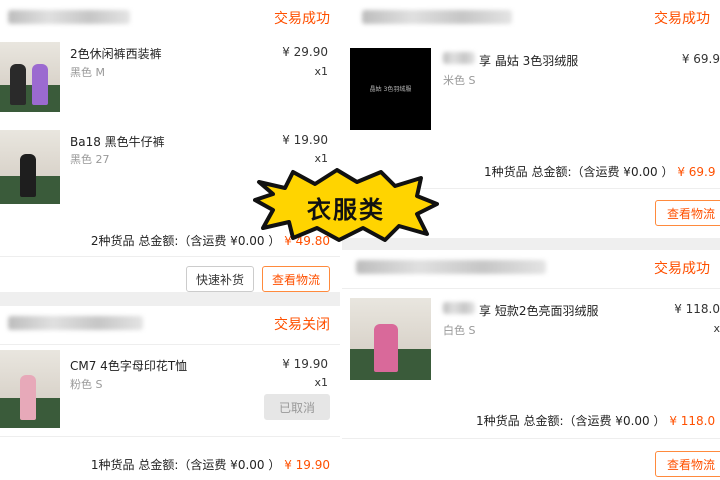 The image size is (720, 480). I want to click on product-qty: x, so click(716, 328).